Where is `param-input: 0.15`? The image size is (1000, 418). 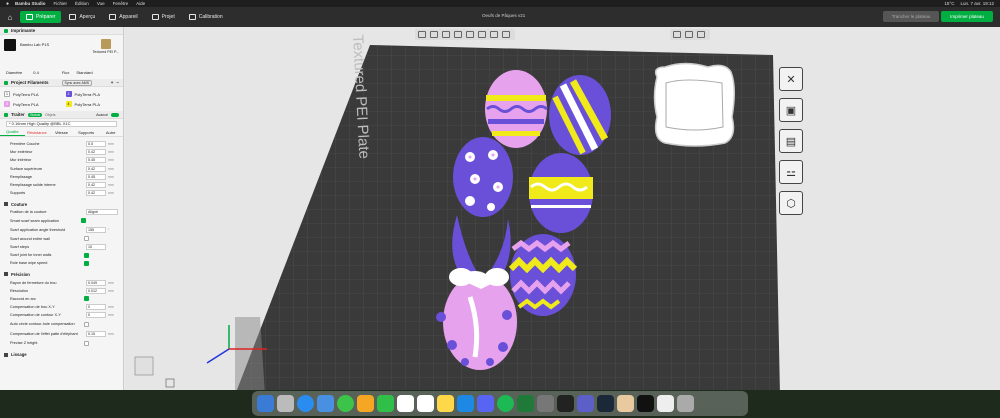 param-input: 0.15 is located at coordinates (96, 334).